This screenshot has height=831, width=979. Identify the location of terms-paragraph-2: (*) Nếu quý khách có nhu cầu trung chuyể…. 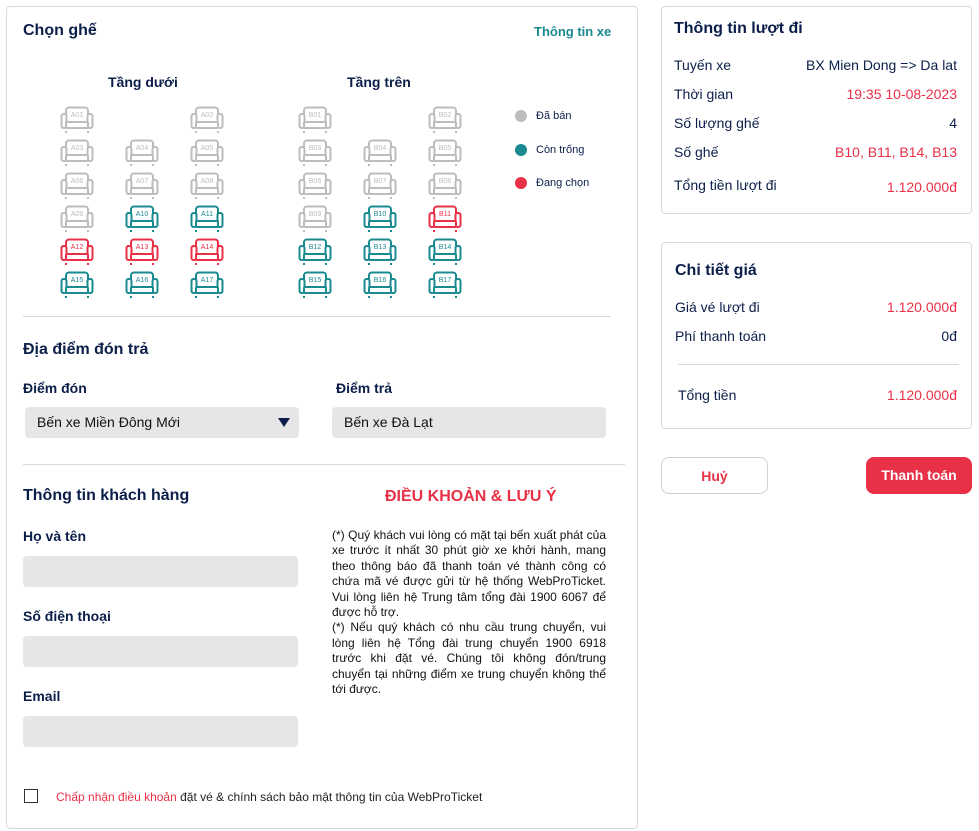
(469, 658).